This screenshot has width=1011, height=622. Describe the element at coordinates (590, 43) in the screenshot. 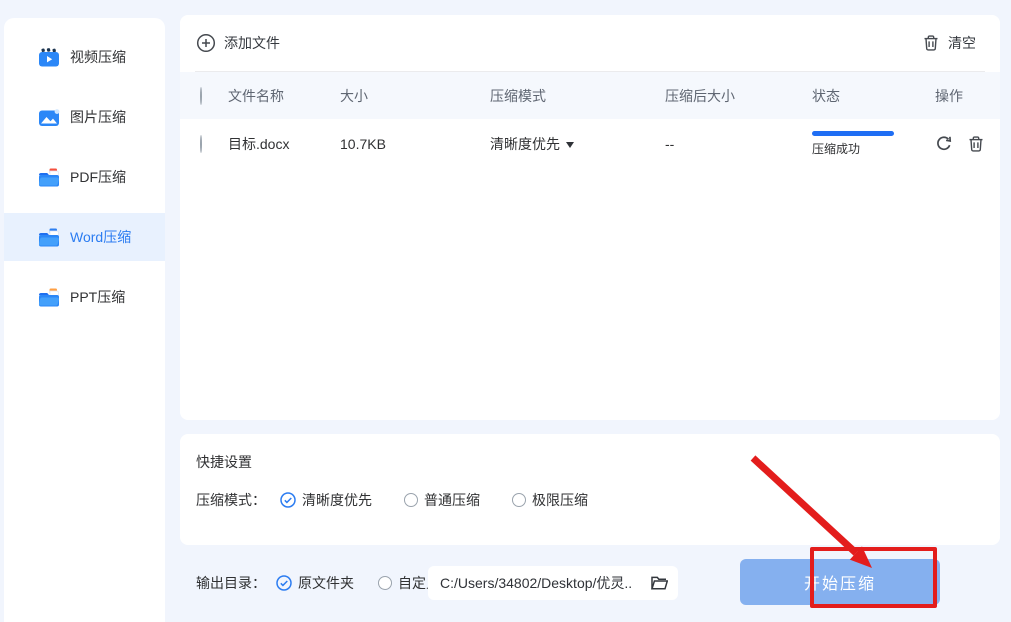

I see `list-toolbar: 添加文件 清空` at that location.